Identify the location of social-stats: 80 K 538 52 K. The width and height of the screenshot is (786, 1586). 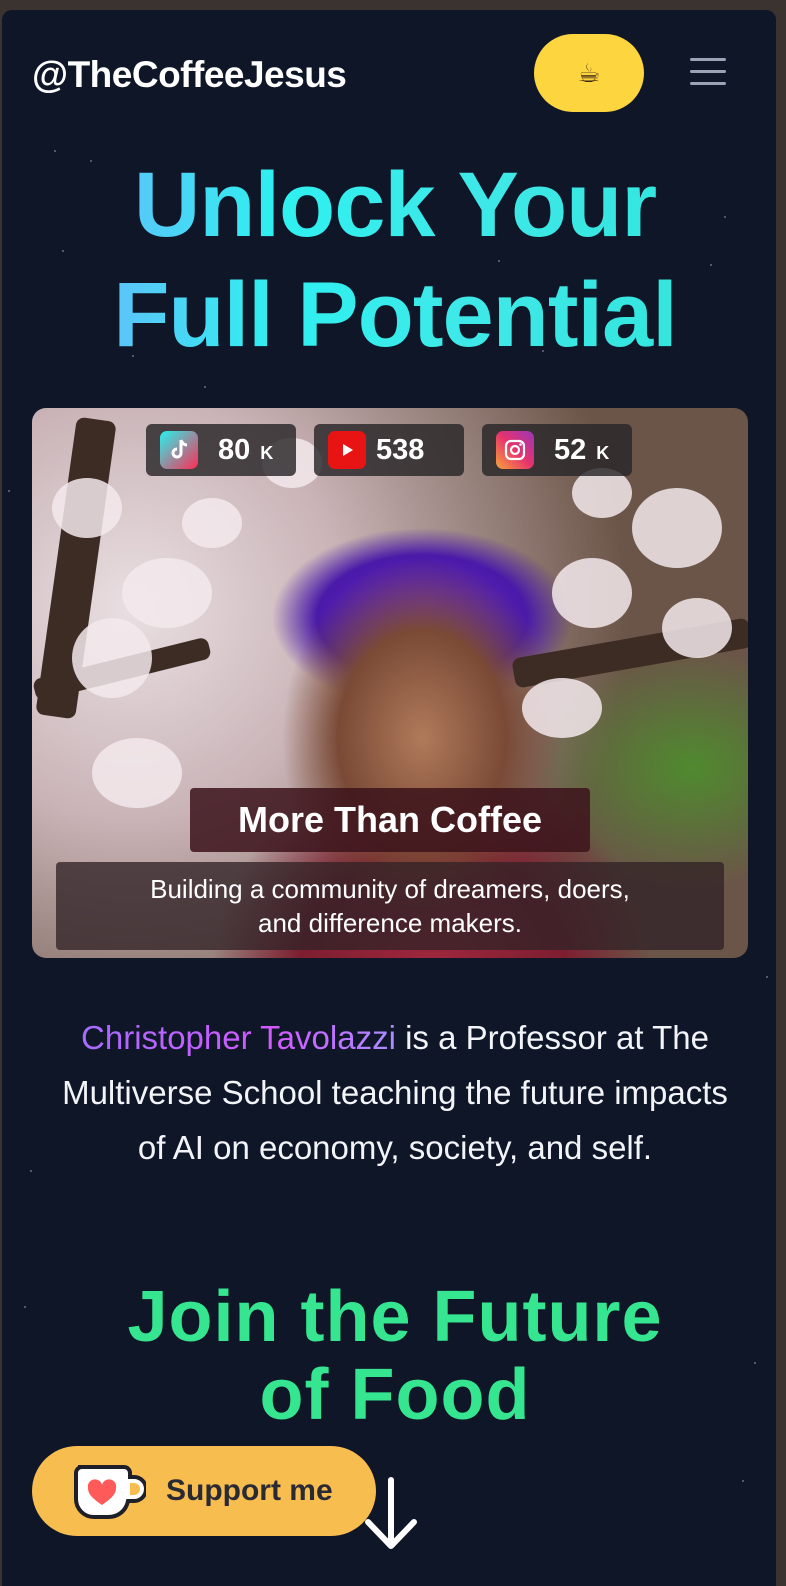
(406, 451).